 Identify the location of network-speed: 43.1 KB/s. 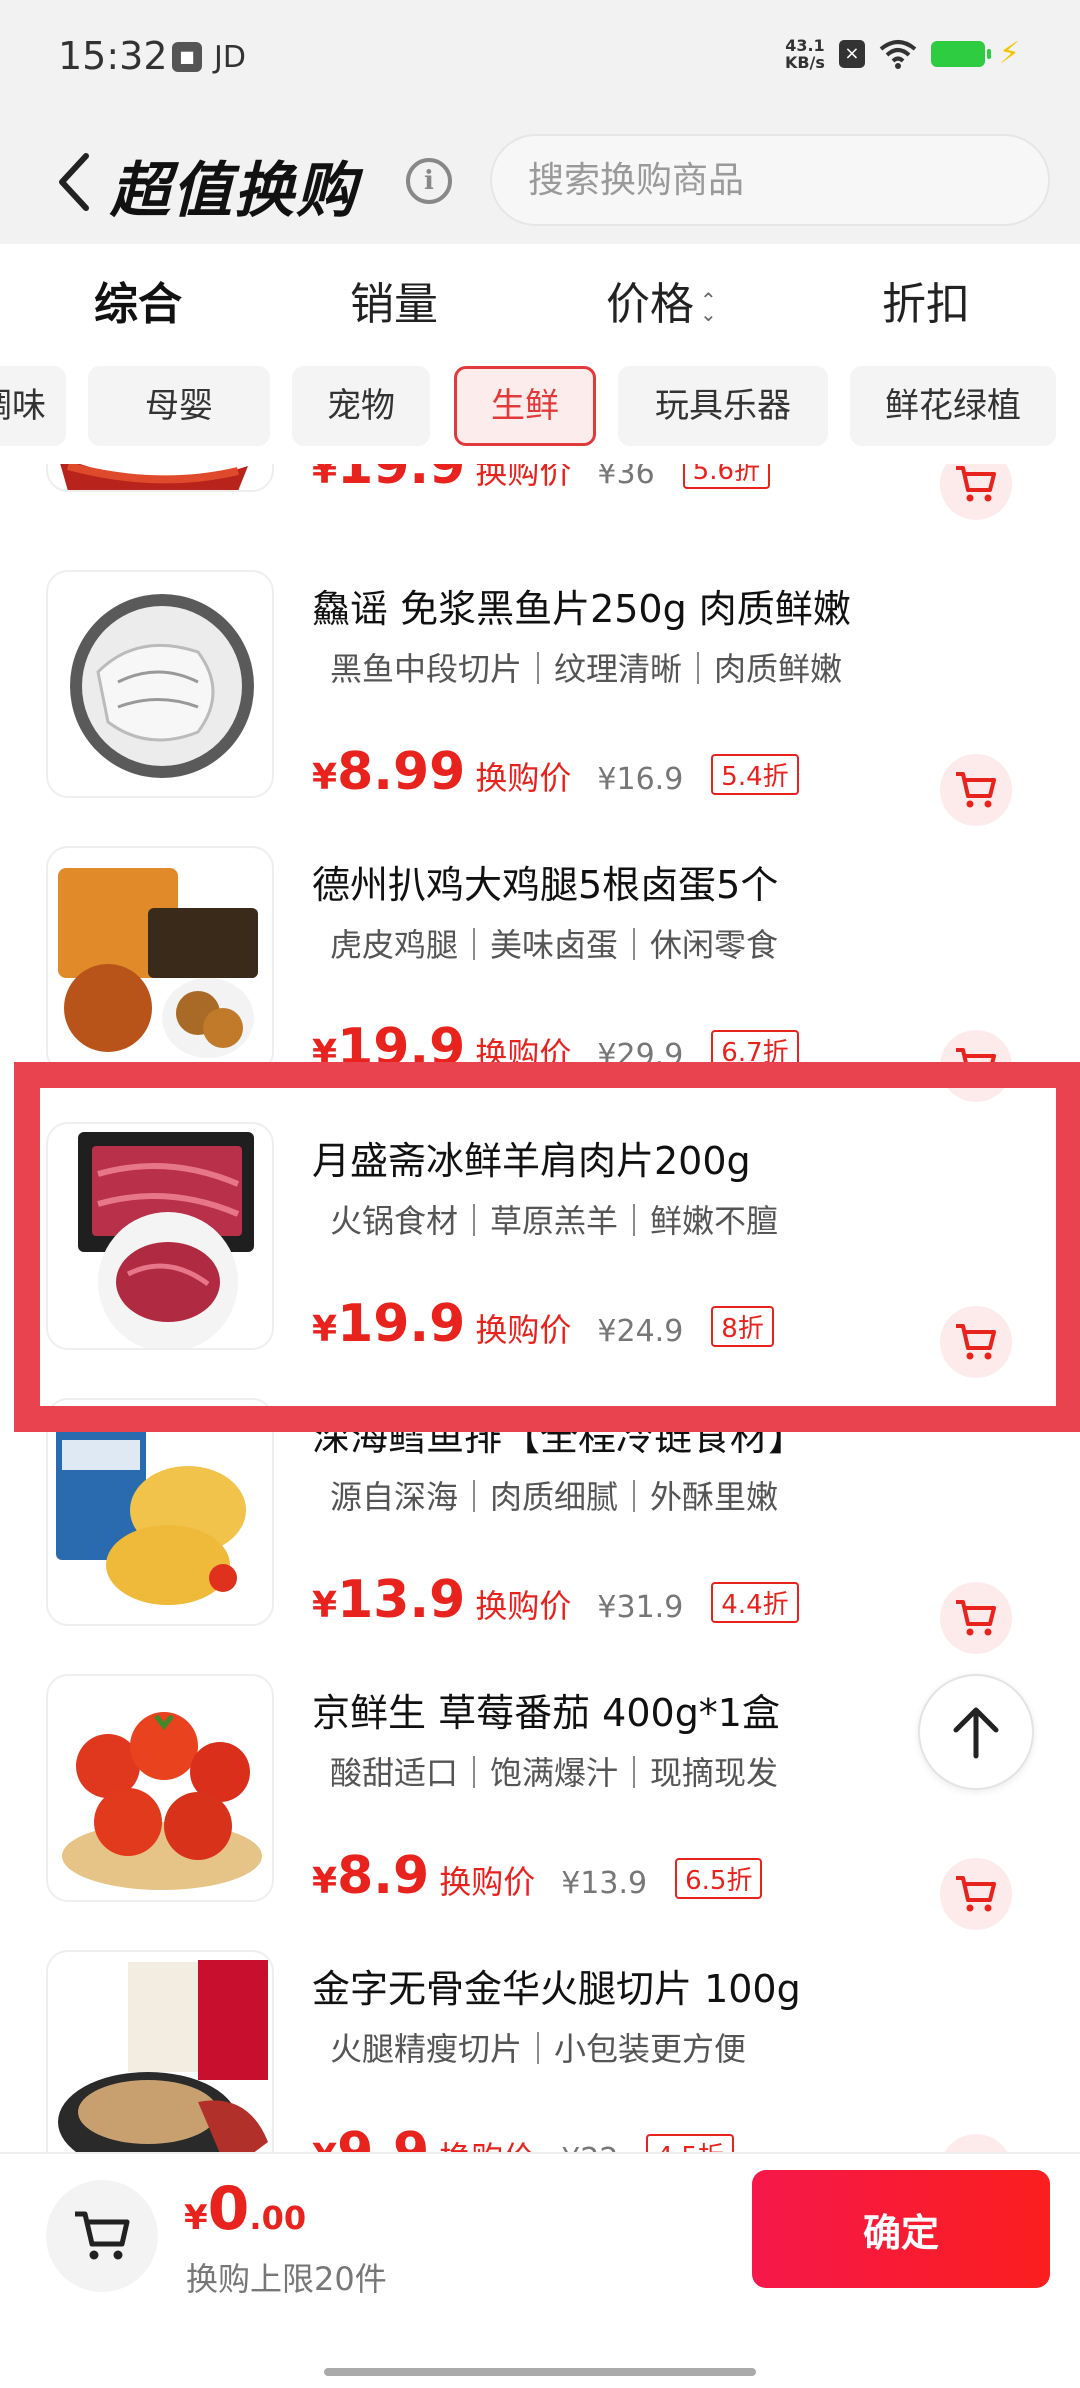
(805, 54).